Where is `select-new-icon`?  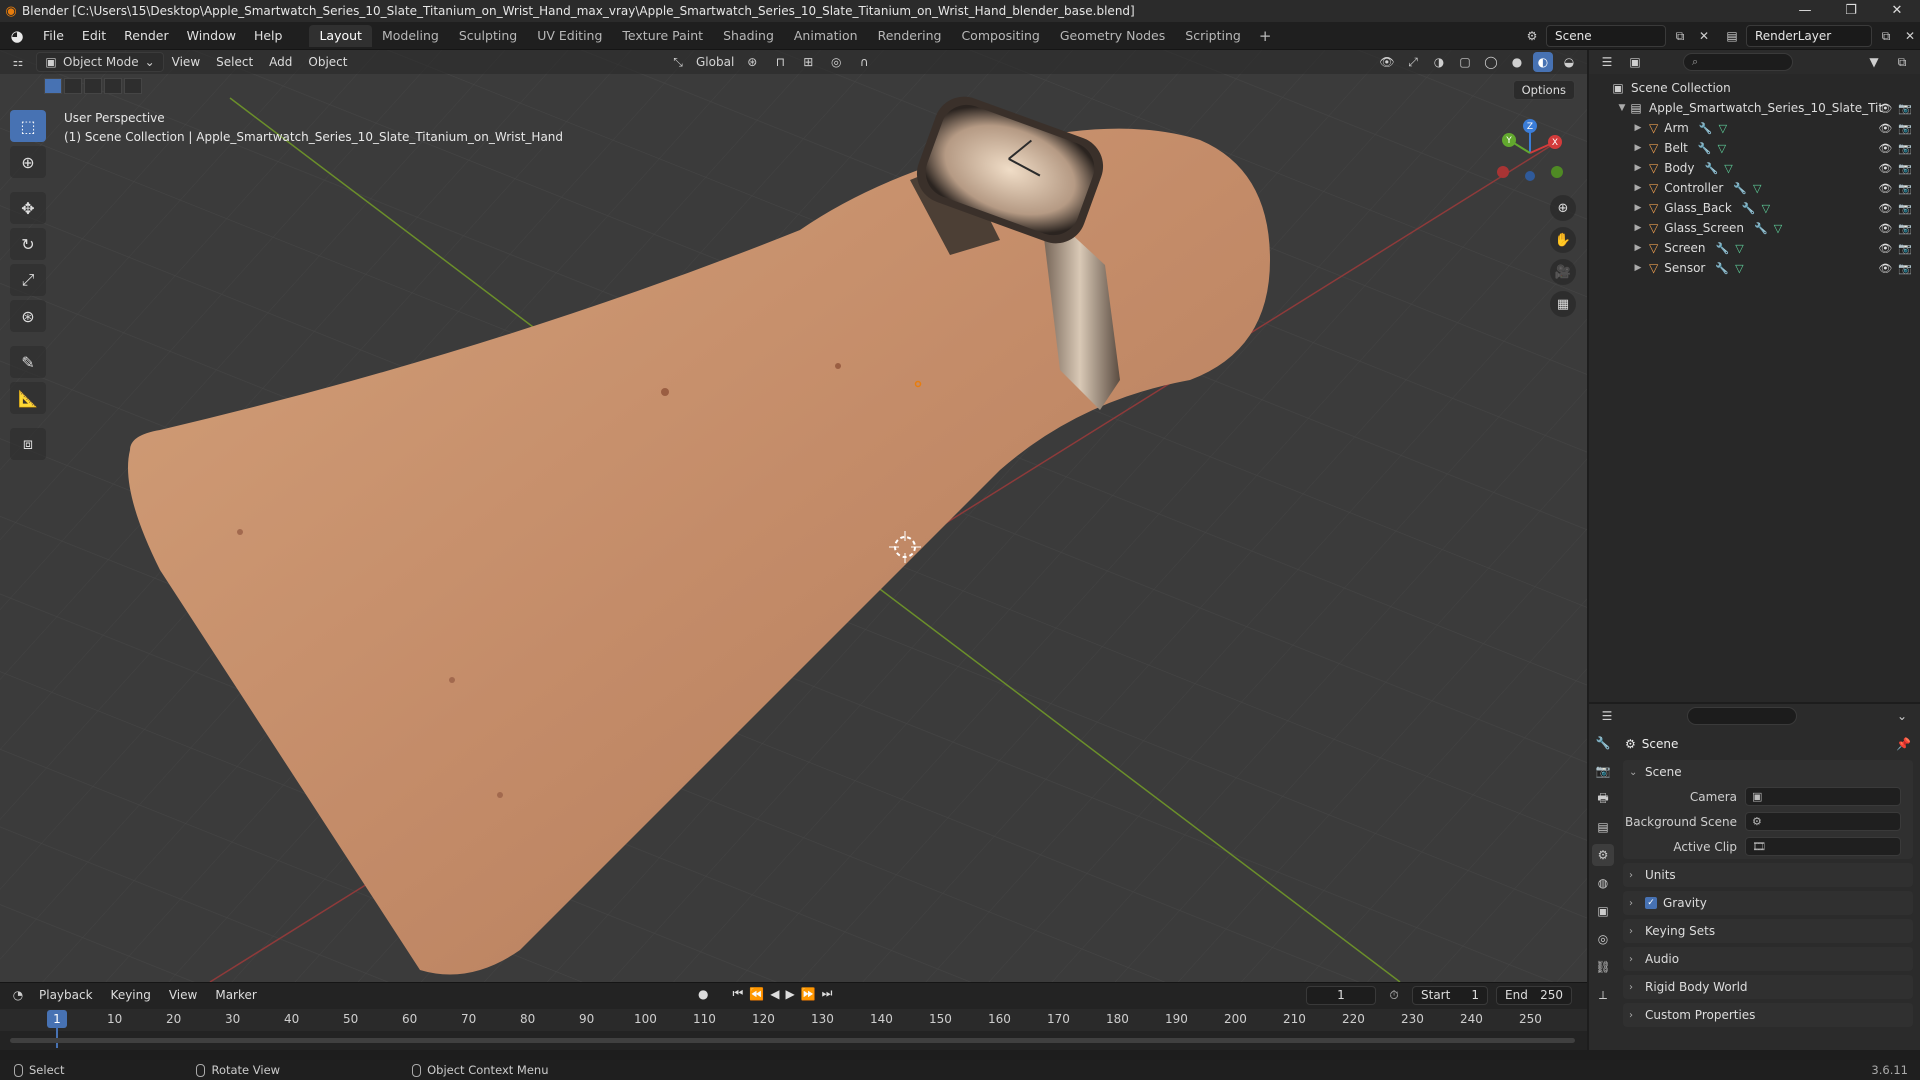 select-new-icon is located at coordinates (53, 86).